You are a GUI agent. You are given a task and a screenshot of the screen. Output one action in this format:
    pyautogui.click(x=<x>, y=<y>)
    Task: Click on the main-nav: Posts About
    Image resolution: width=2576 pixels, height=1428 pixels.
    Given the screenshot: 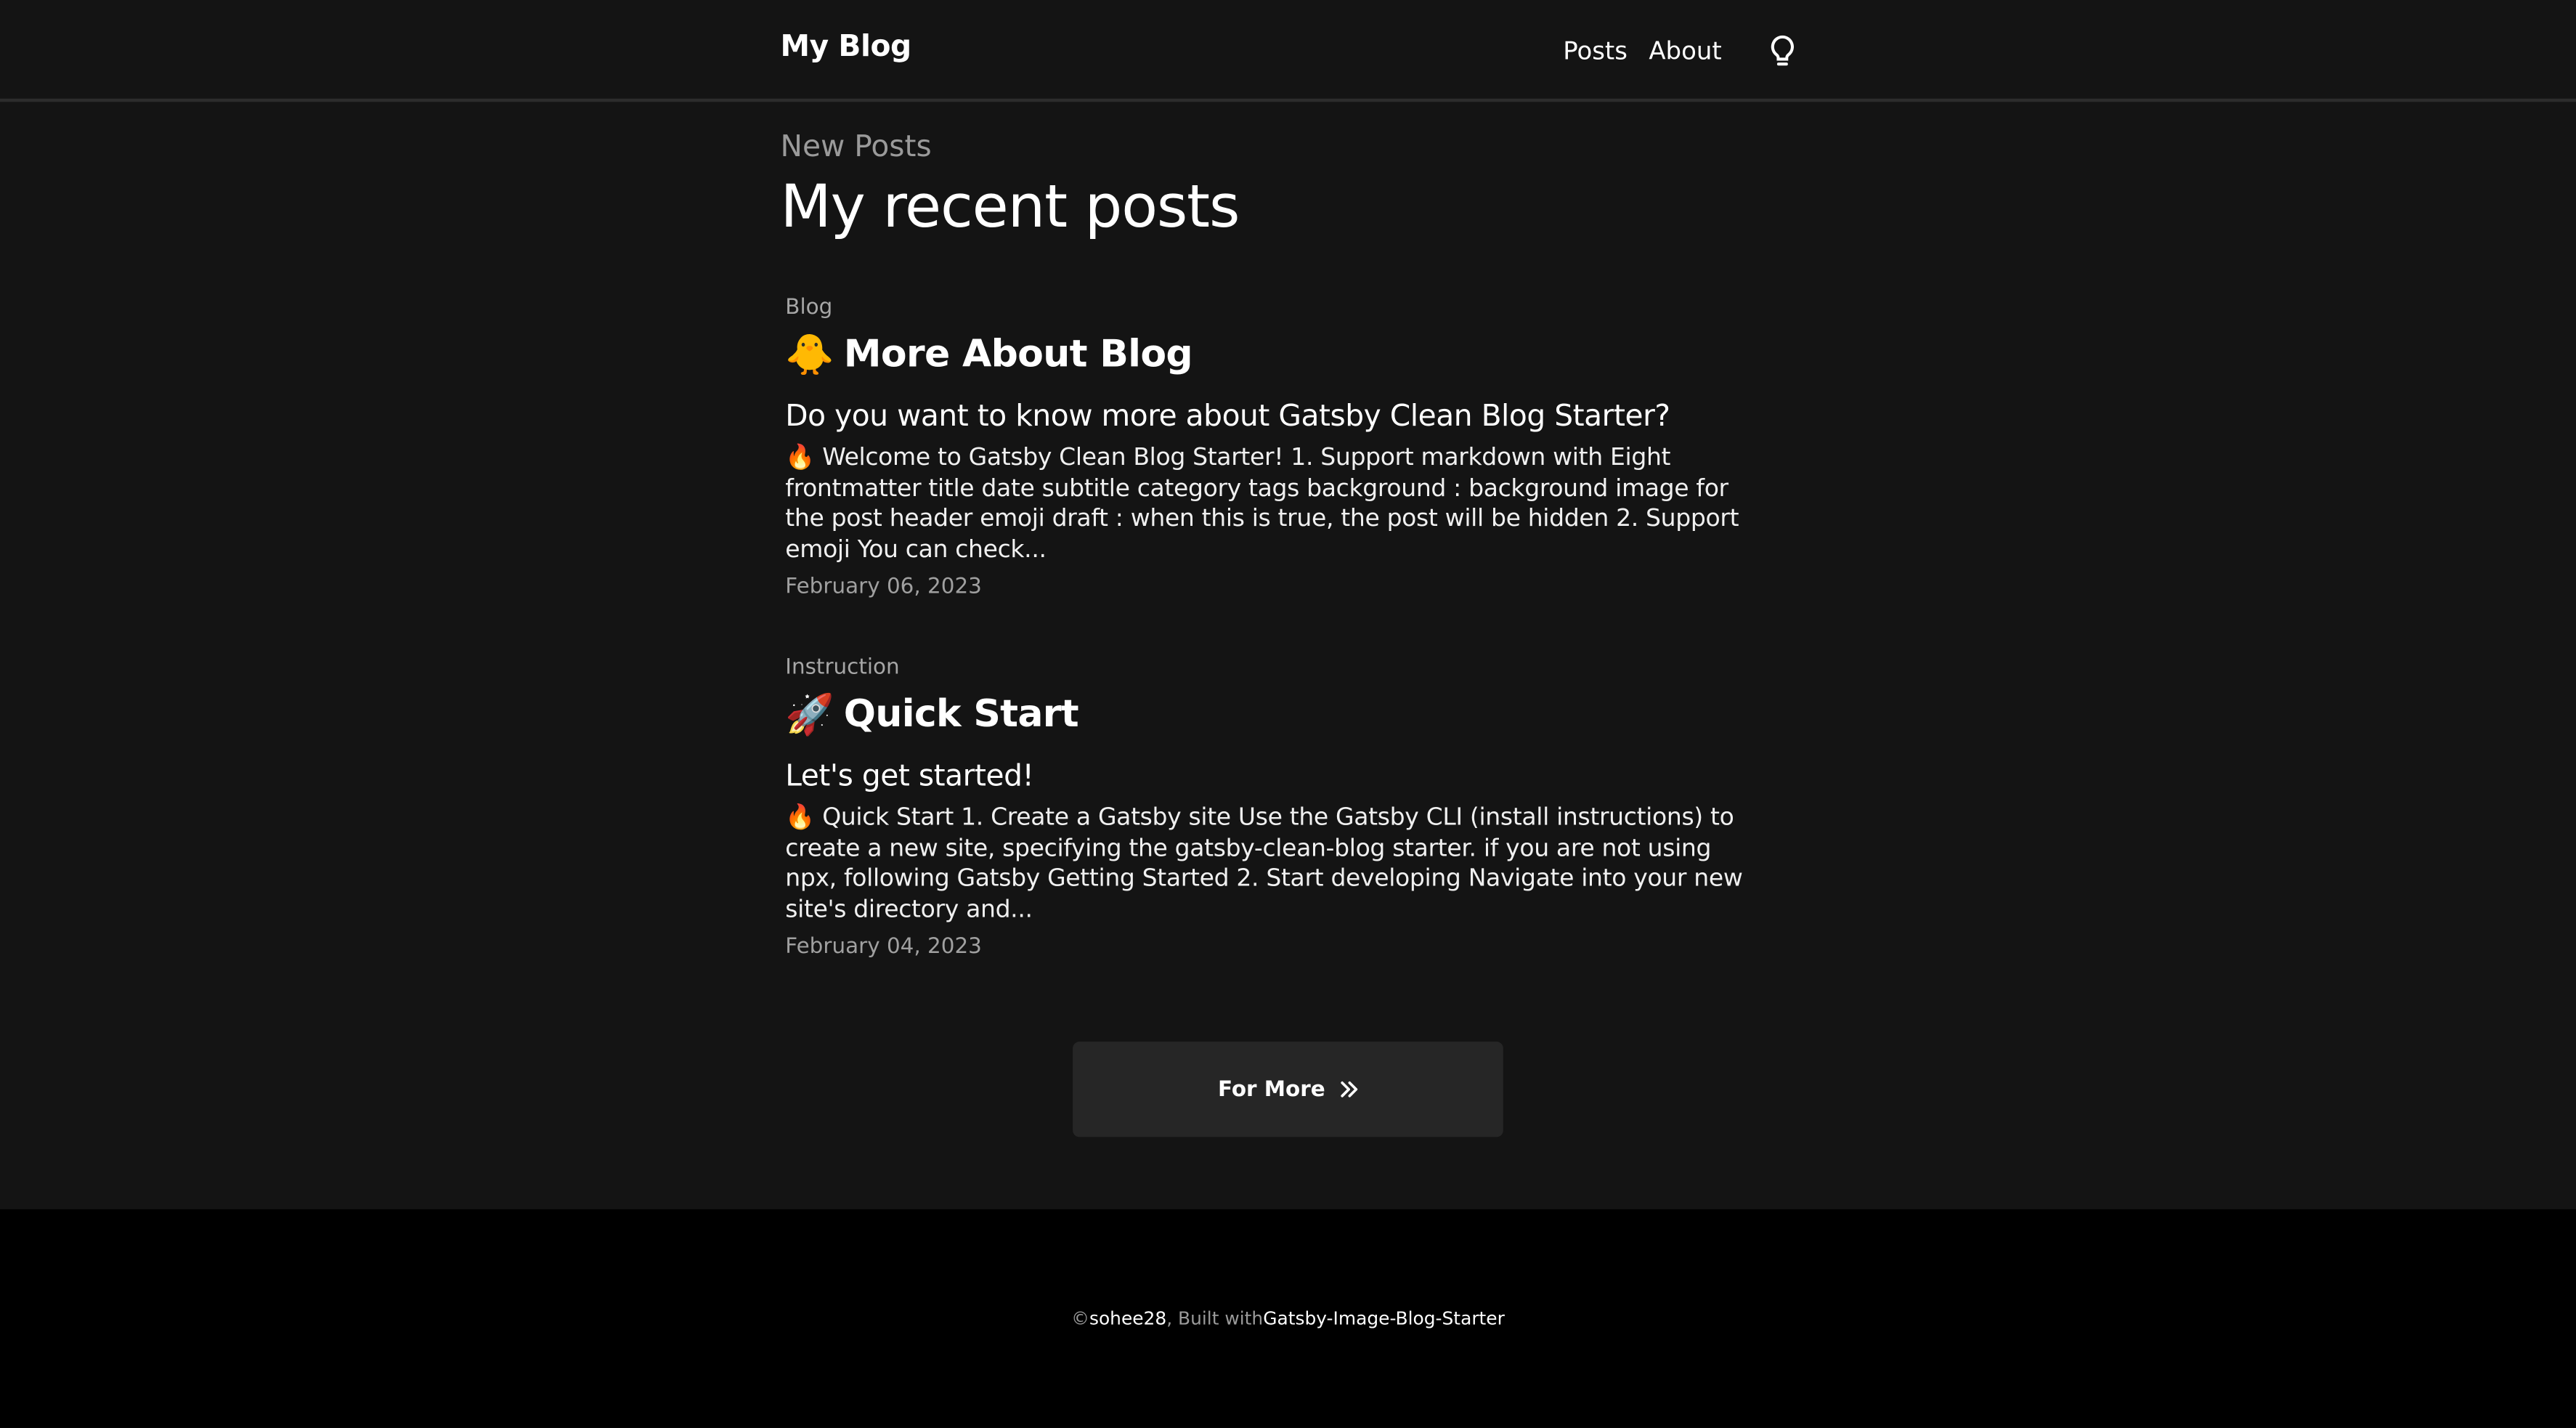 What is the action you would take?
    pyautogui.click(x=1681, y=50)
    